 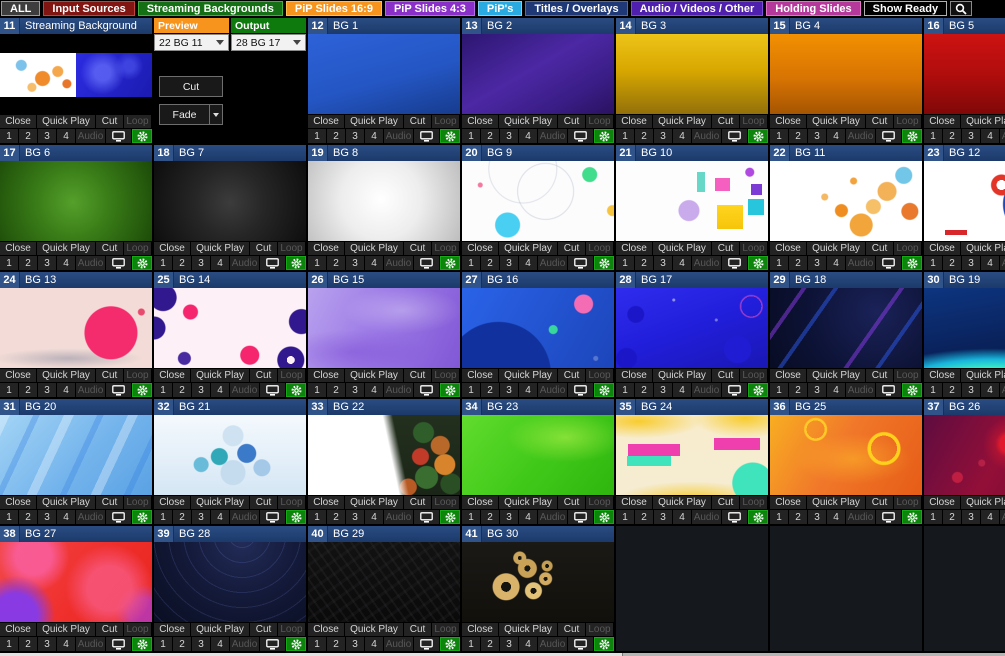 What do you see at coordinates (429, 8) in the screenshot?
I see `category-tab: PiP Slides 4:3` at bounding box center [429, 8].